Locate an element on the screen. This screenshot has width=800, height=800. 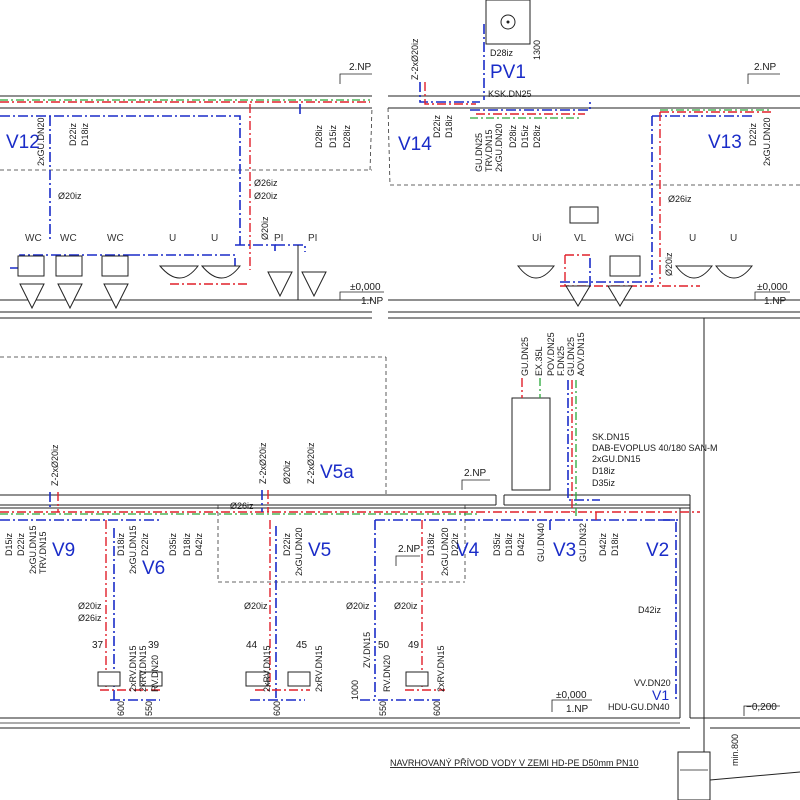
level-2np-right: 2.NP is located at coordinates (765, 67).